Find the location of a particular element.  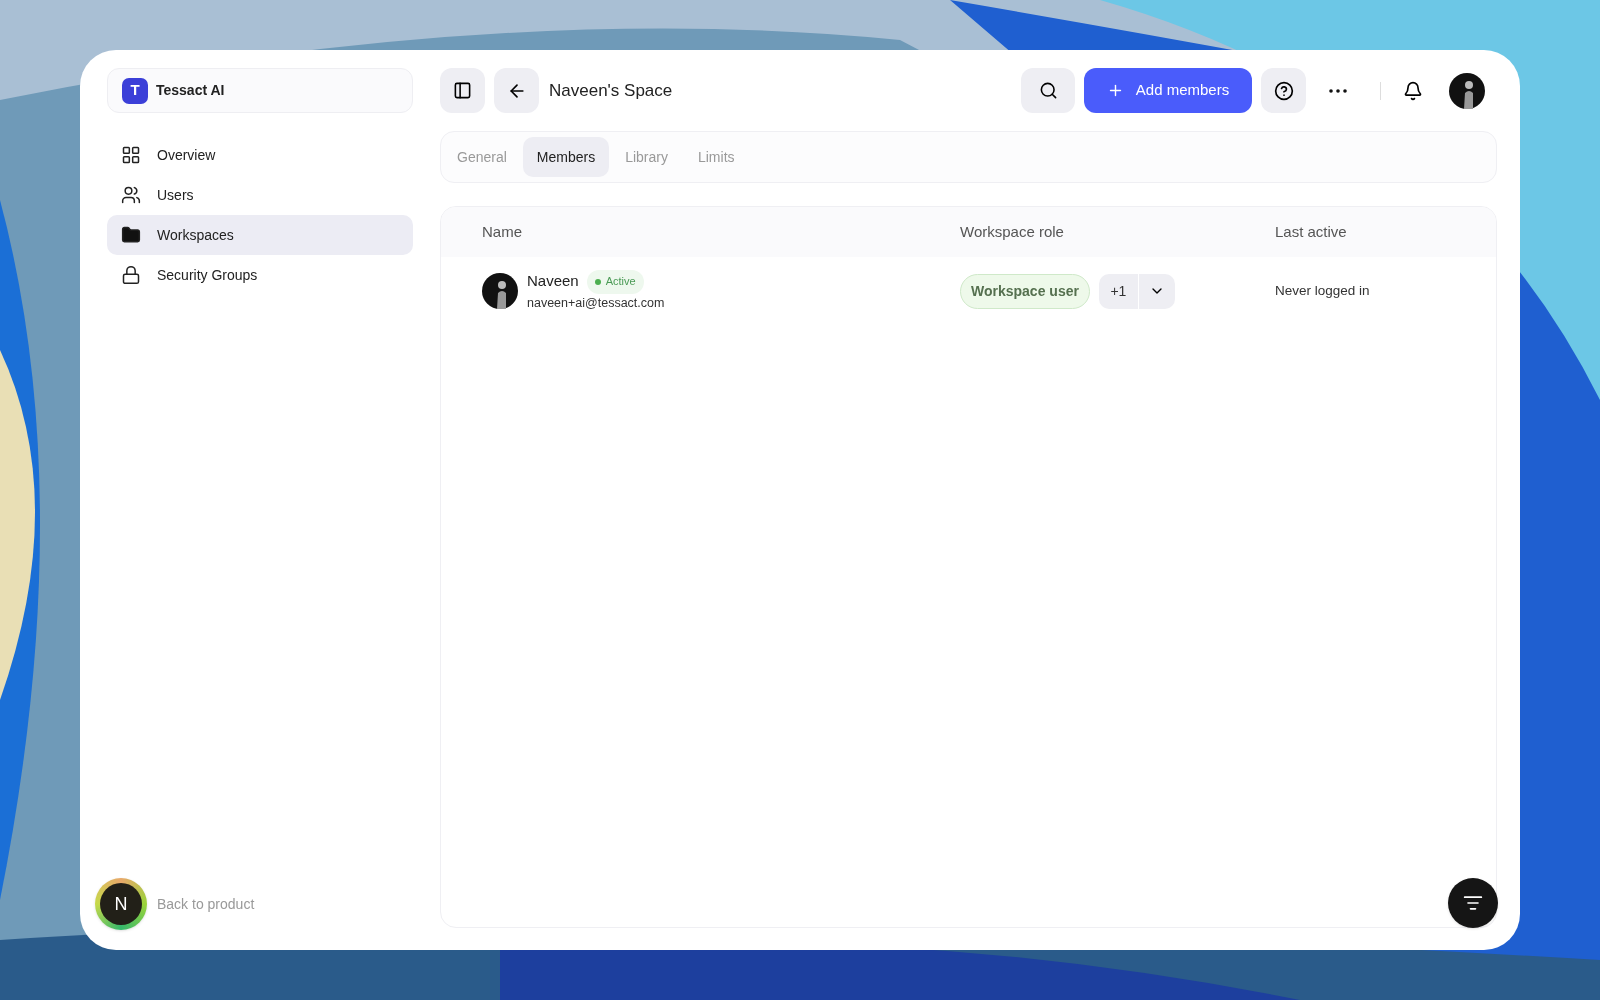

add-members-button: Add members is located at coordinates (1168, 90).